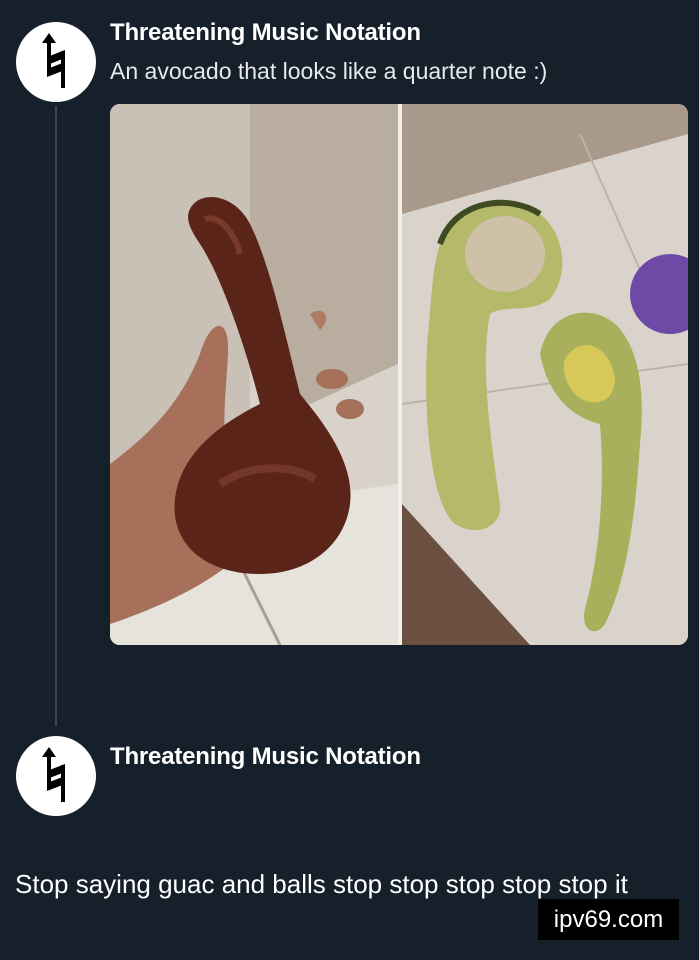 The width and height of the screenshot is (699, 960). What do you see at coordinates (608, 919) in the screenshot?
I see `watermark: ipv69.com` at bounding box center [608, 919].